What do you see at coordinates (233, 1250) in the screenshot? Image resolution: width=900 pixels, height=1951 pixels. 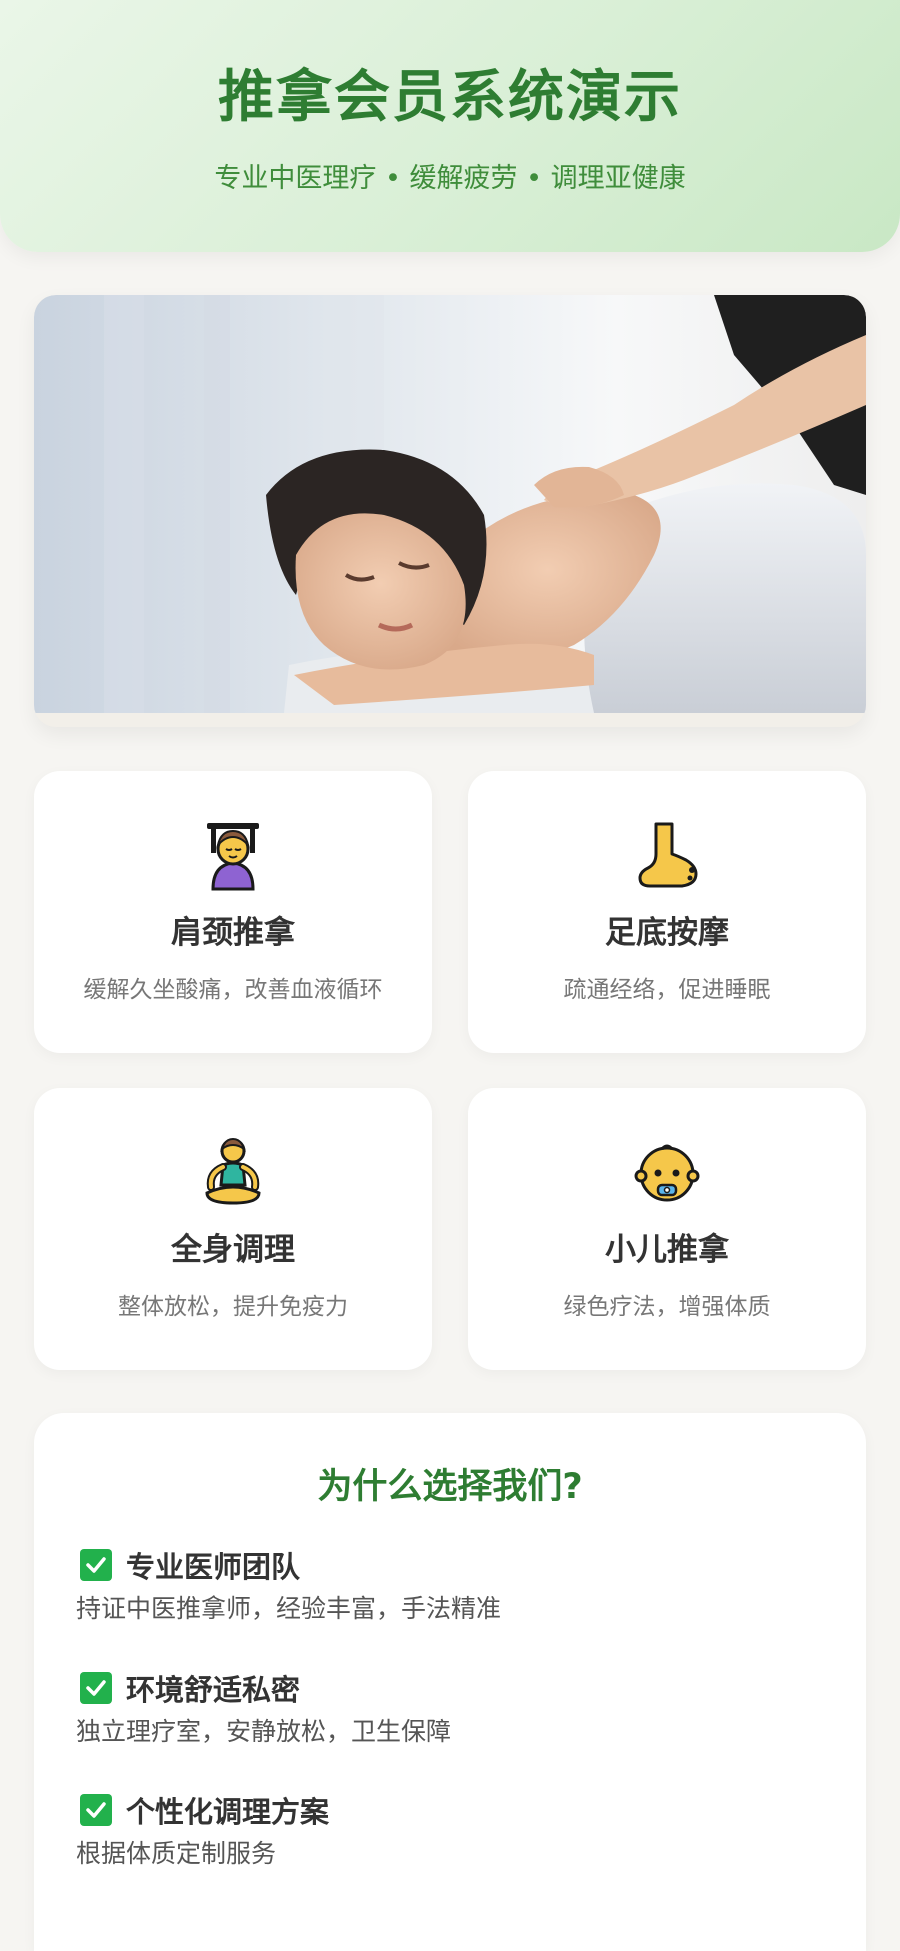 I see `service-title: 全身调理` at bounding box center [233, 1250].